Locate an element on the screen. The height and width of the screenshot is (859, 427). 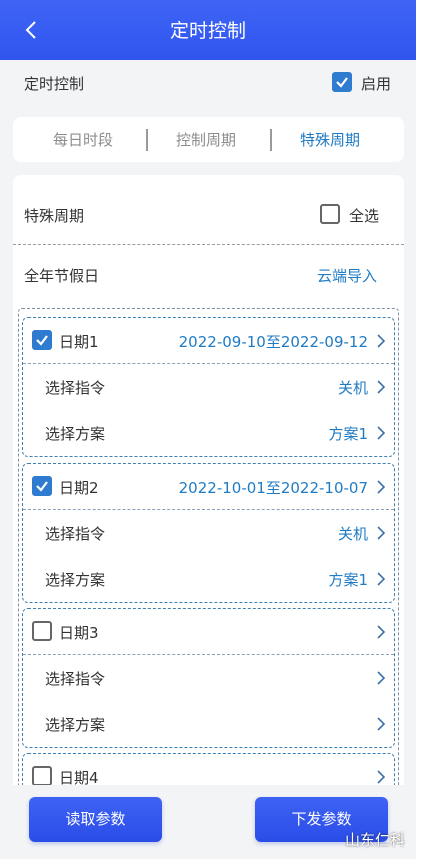
right-margin is located at coordinates (421, 429).